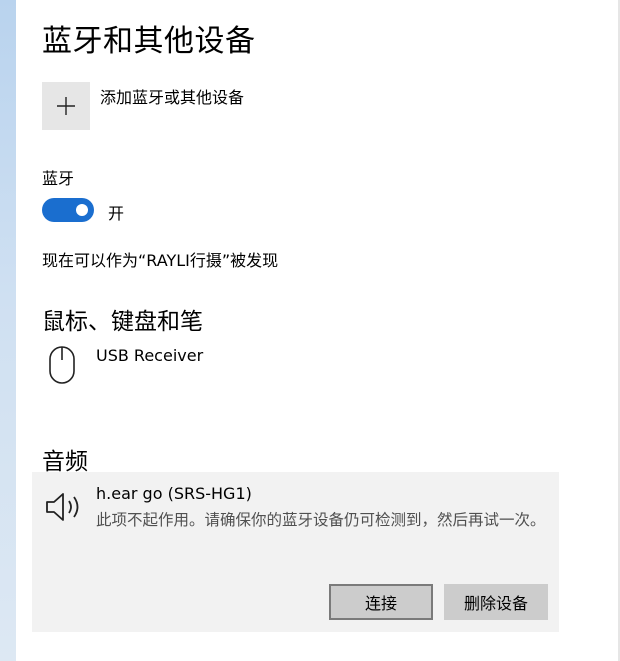 This screenshot has height=661, width=620. I want to click on add-device-button, so click(66, 106).